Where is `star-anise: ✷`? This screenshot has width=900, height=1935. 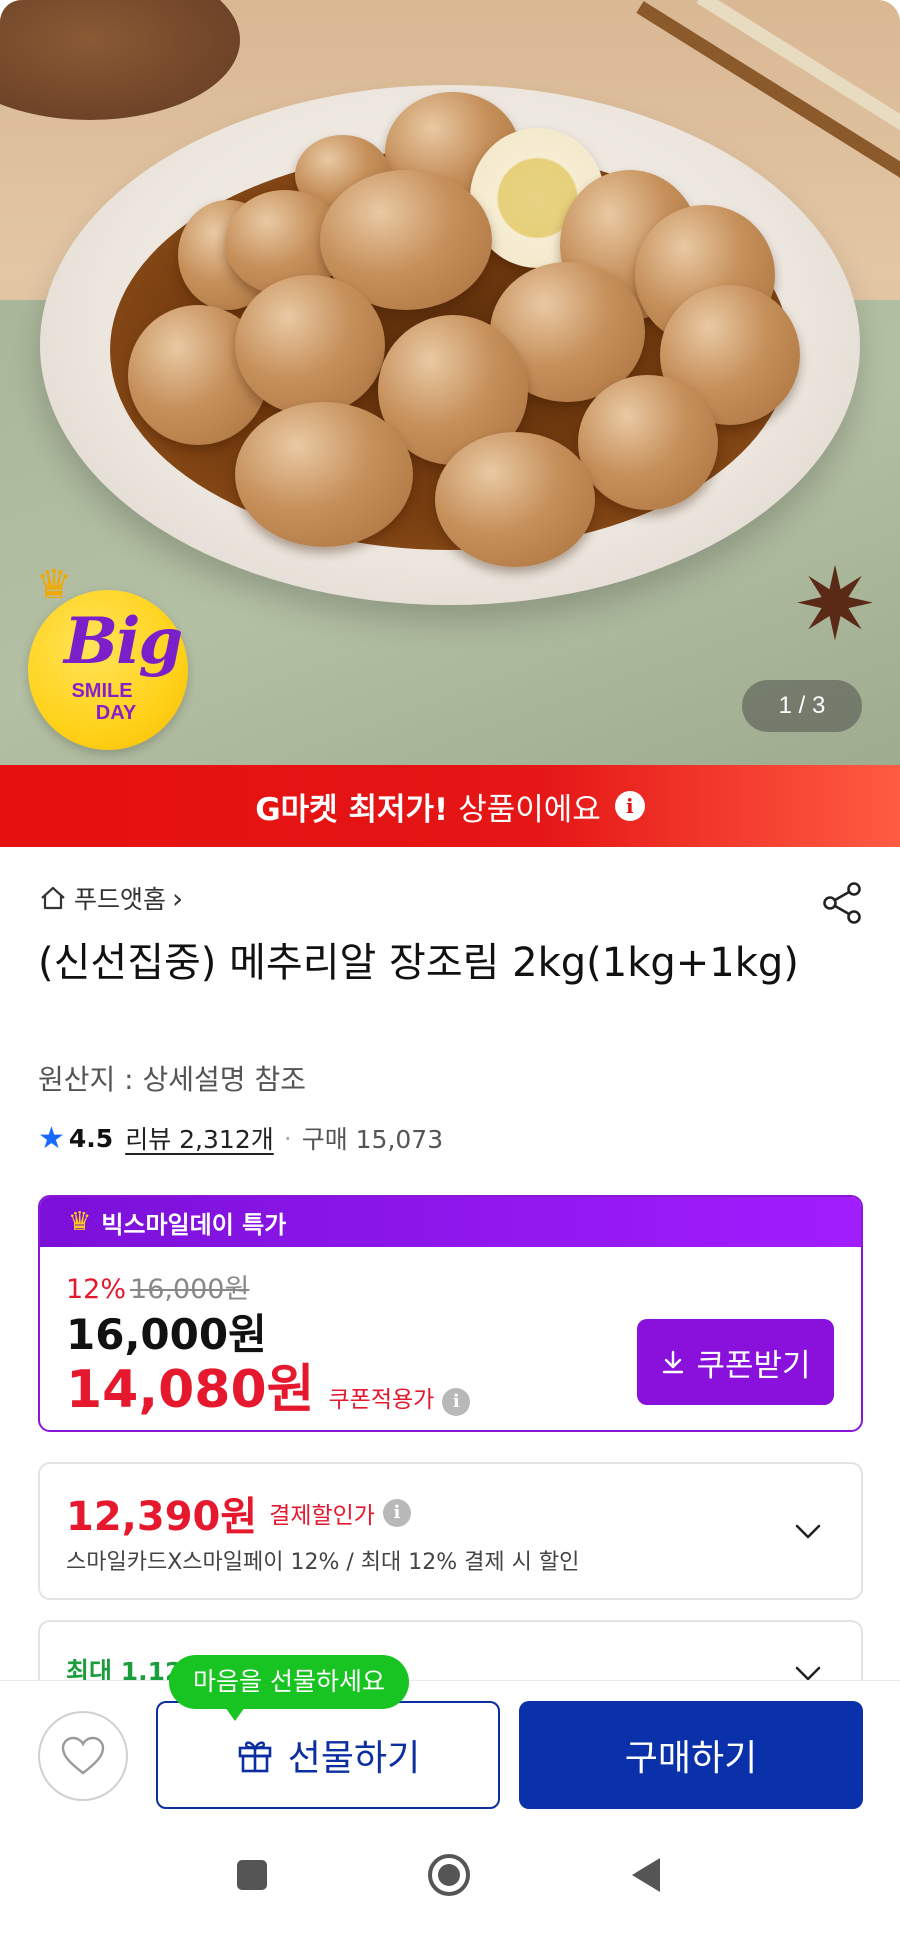 star-anise: ✷ is located at coordinates (835, 604).